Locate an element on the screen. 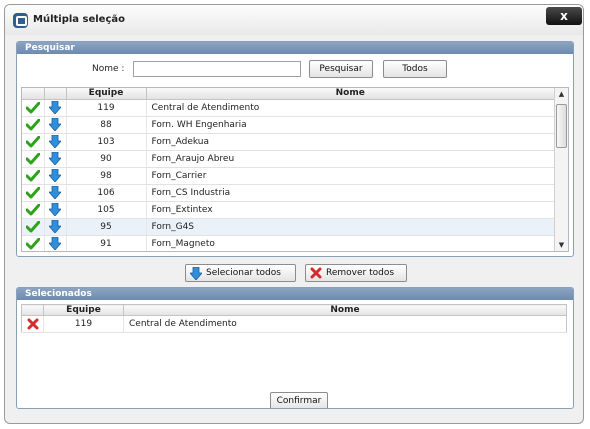 This screenshot has height=429, width=590. result-row: 105 Forn_Extintex is located at coordinates (288, 210).